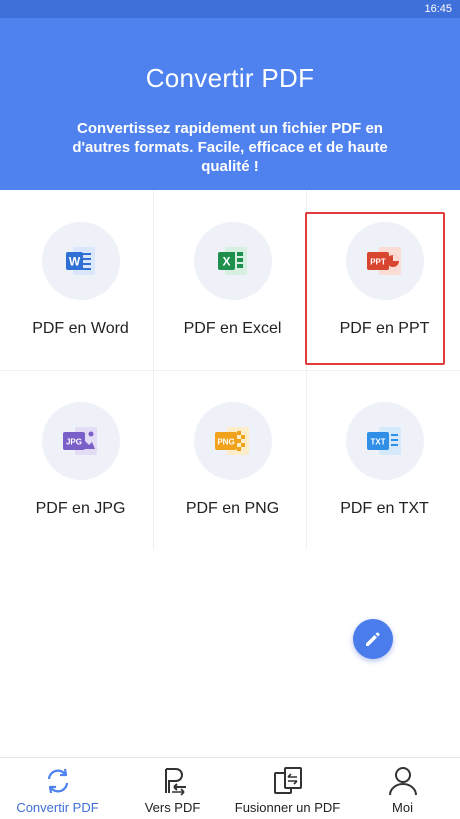 This screenshot has width=460, height=819. Describe the element at coordinates (230, 78) in the screenshot. I see `page-title: Convertir PDF` at that location.